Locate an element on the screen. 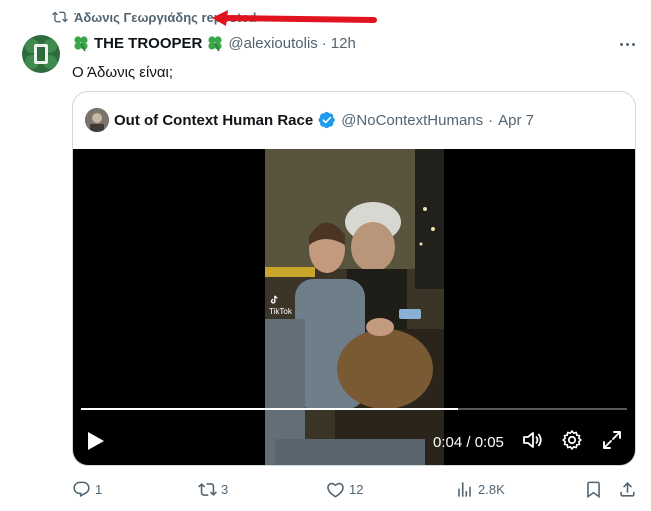 The width and height of the screenshot is (651, 511). like-button: 12 is located at coordinates (344, 489).